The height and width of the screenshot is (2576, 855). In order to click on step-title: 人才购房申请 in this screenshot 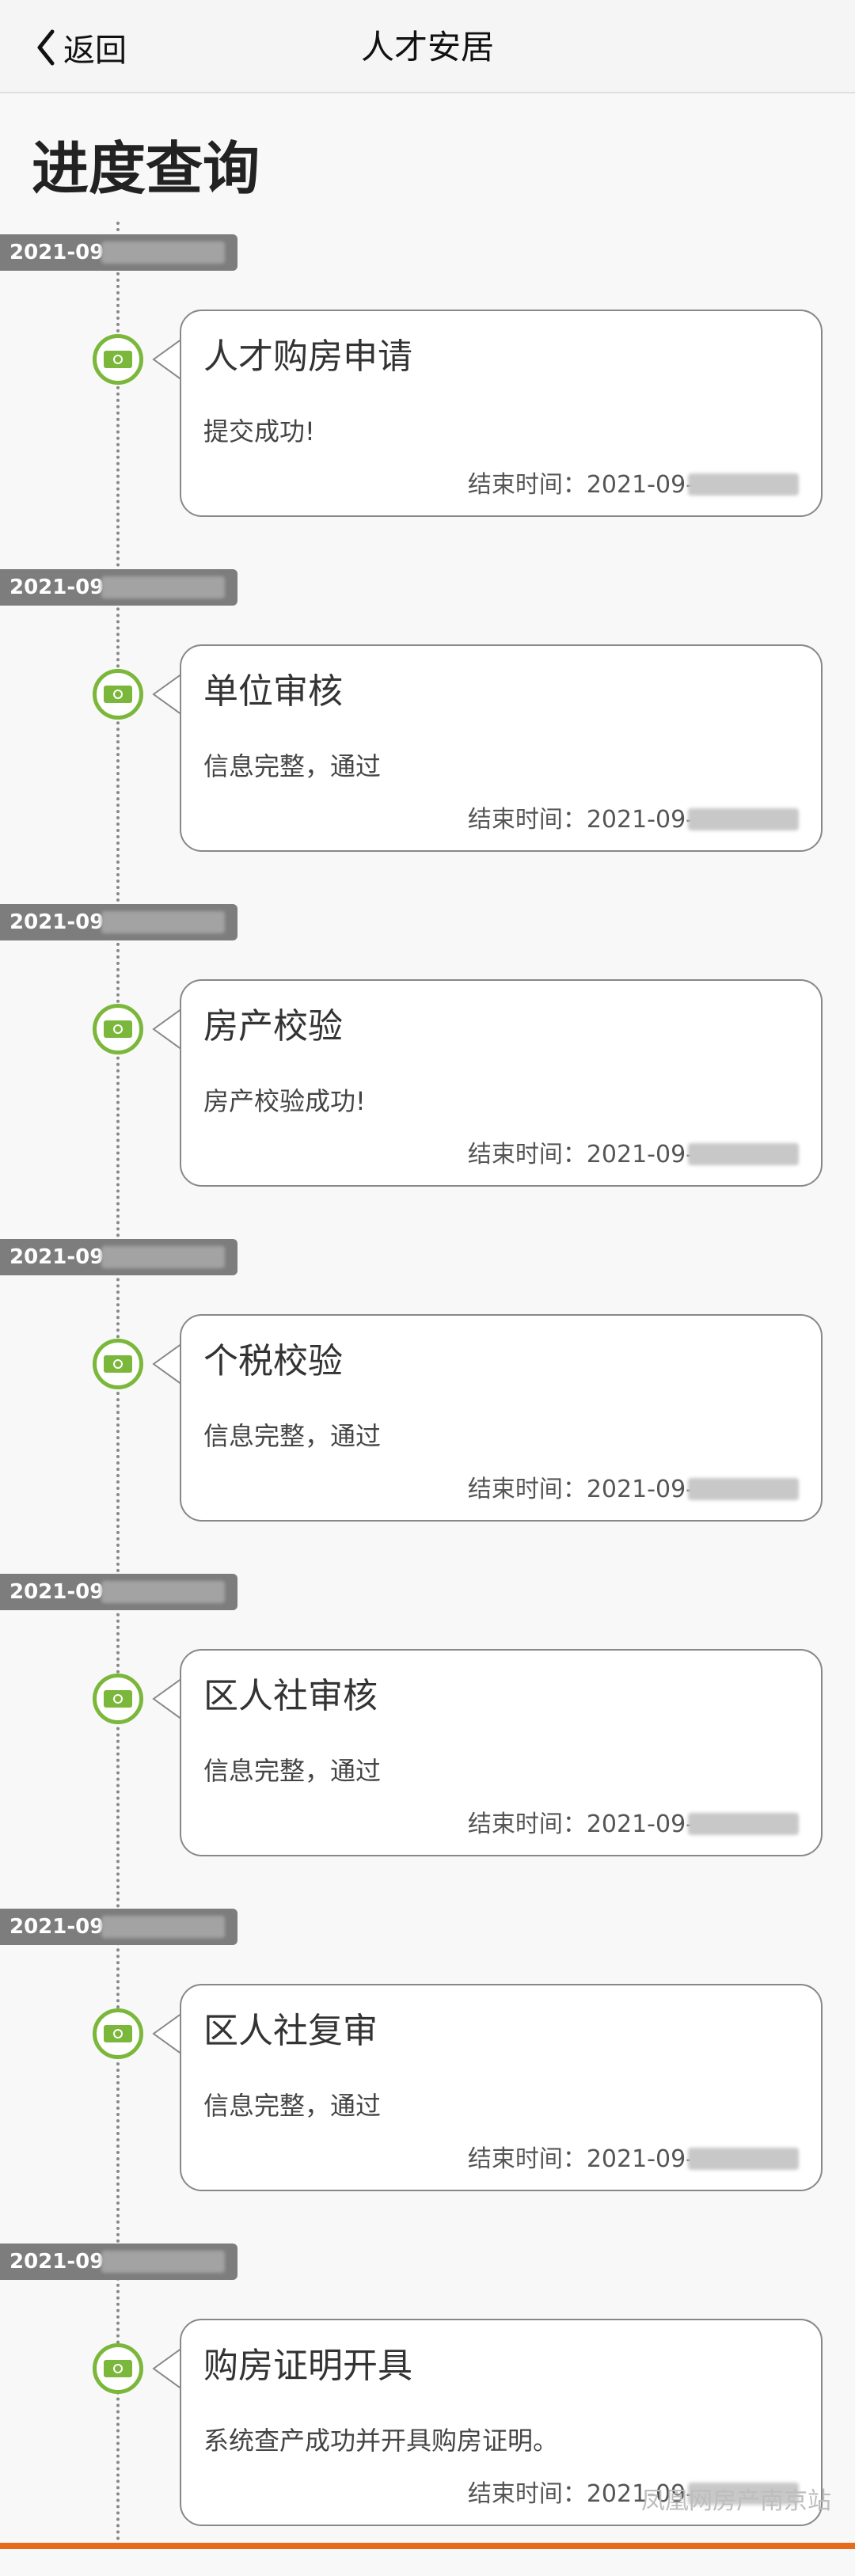, I will do `click(307, 357)`.